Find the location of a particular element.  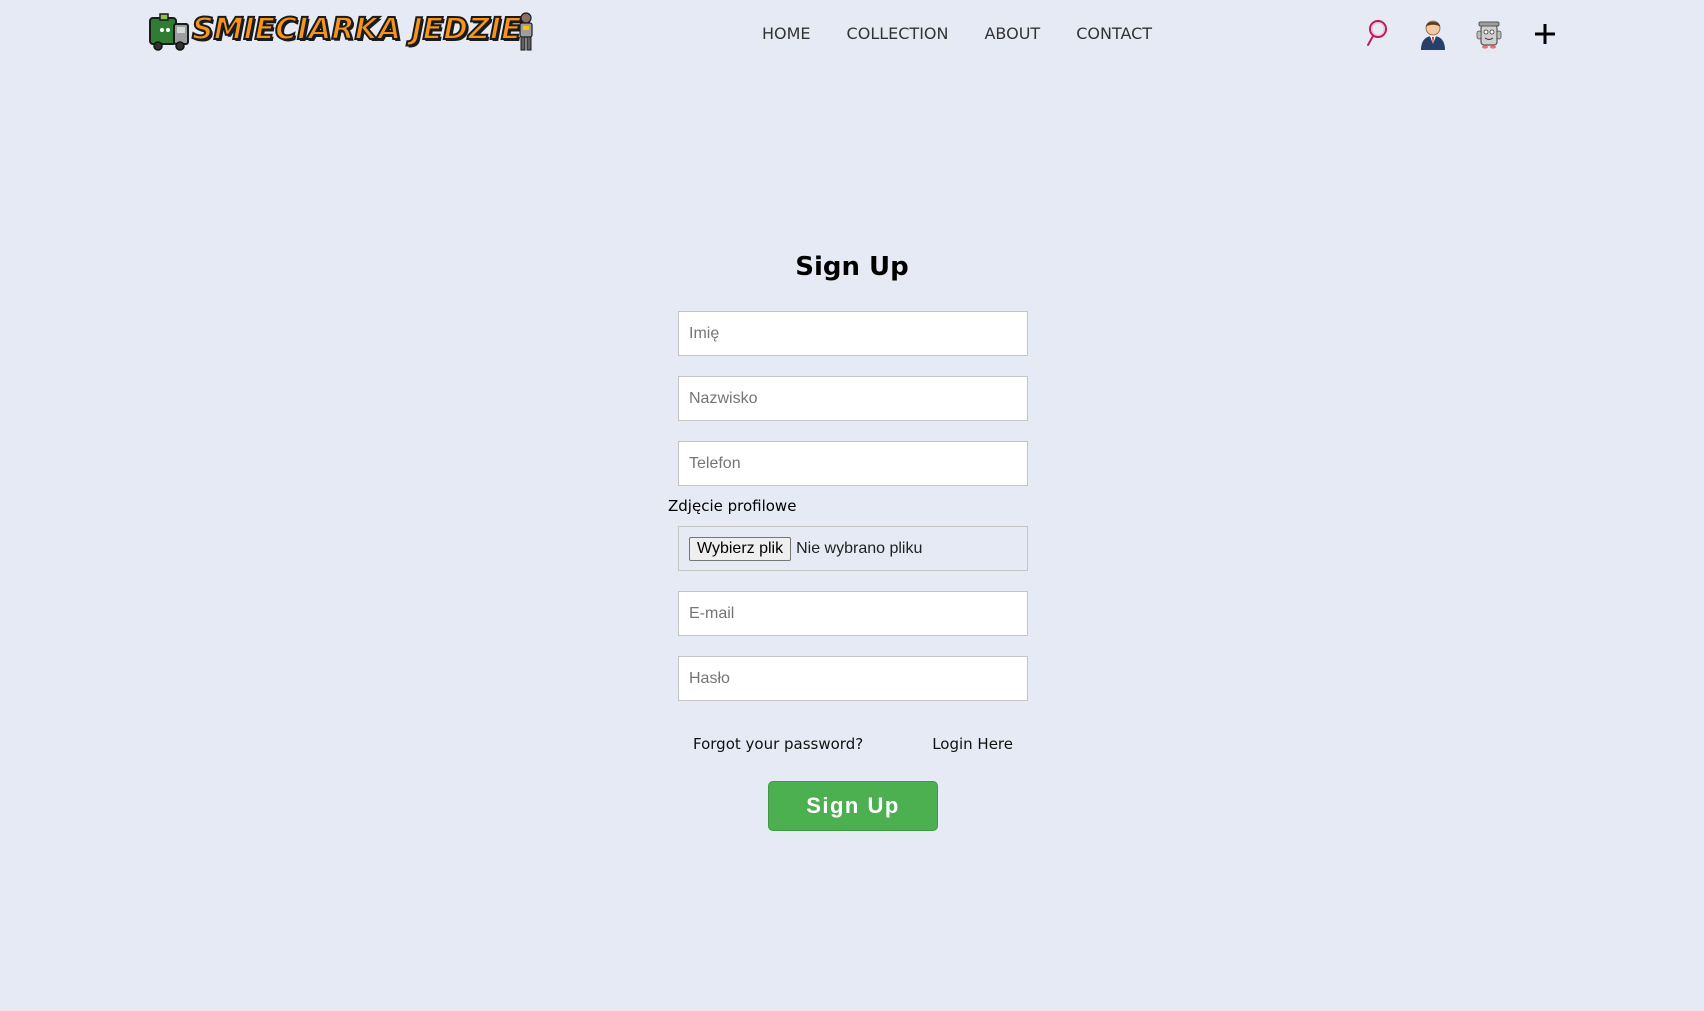

first-name-input is located at coordinates (853, 333).